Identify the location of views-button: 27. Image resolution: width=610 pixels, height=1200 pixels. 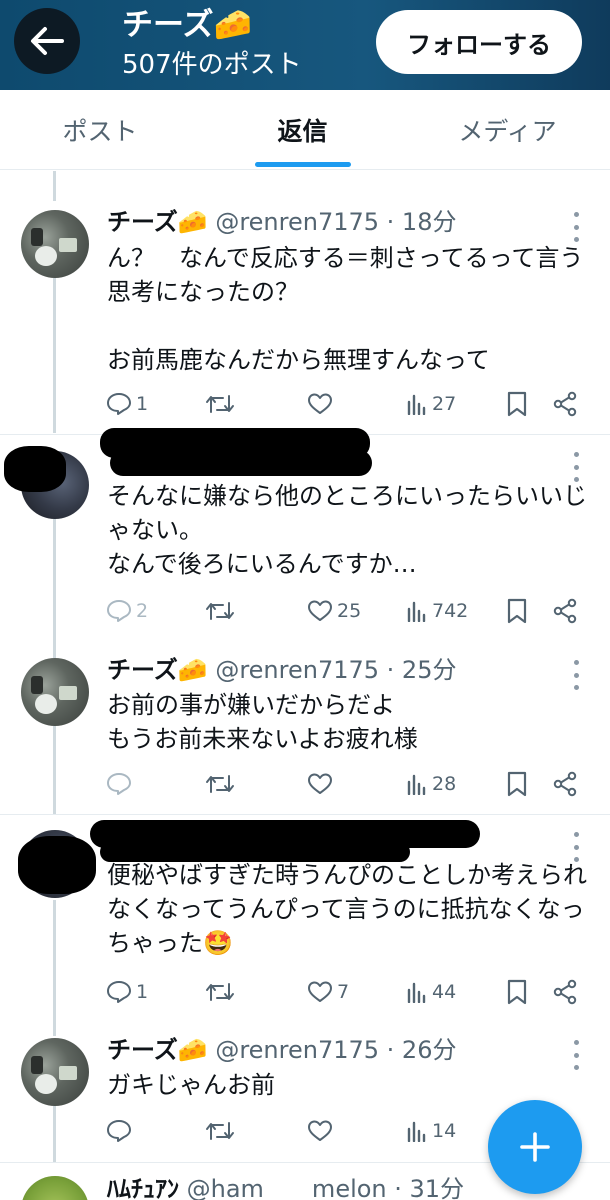
(431, 404).